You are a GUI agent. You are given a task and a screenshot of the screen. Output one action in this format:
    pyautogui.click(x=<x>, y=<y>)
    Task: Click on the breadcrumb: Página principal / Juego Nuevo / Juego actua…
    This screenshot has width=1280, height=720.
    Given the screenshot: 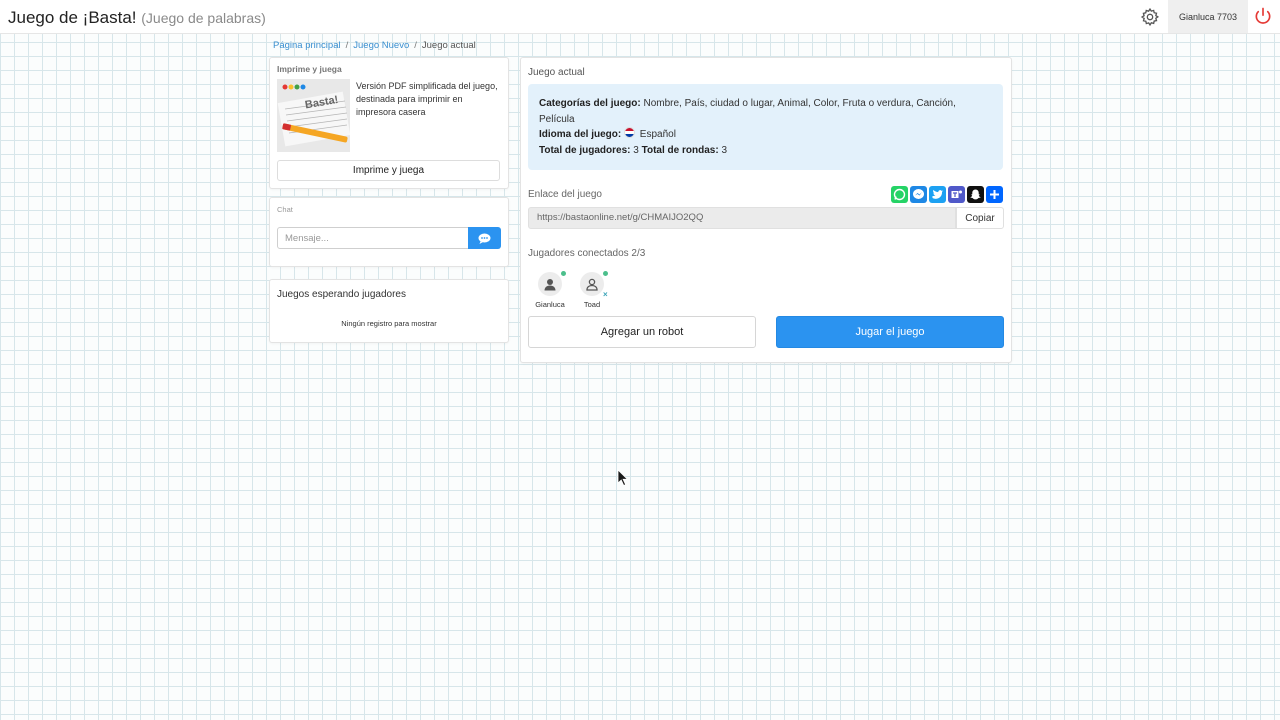 What is the action you would take?
    pyautogui.click(x=374, y=45)
    